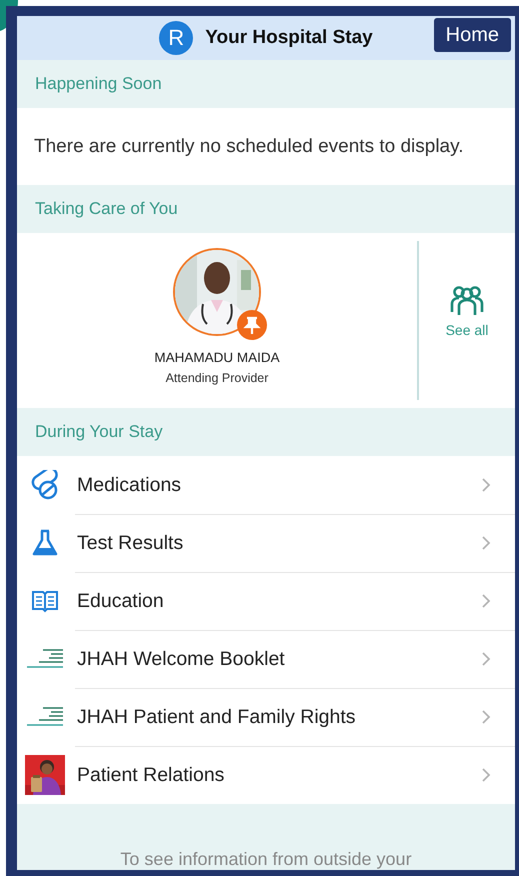 The width and height of the screenshot is (519, 876). Describe the element at coordinates (266, 543) in the screenshot. I see `list-item: Test Results` at that location.